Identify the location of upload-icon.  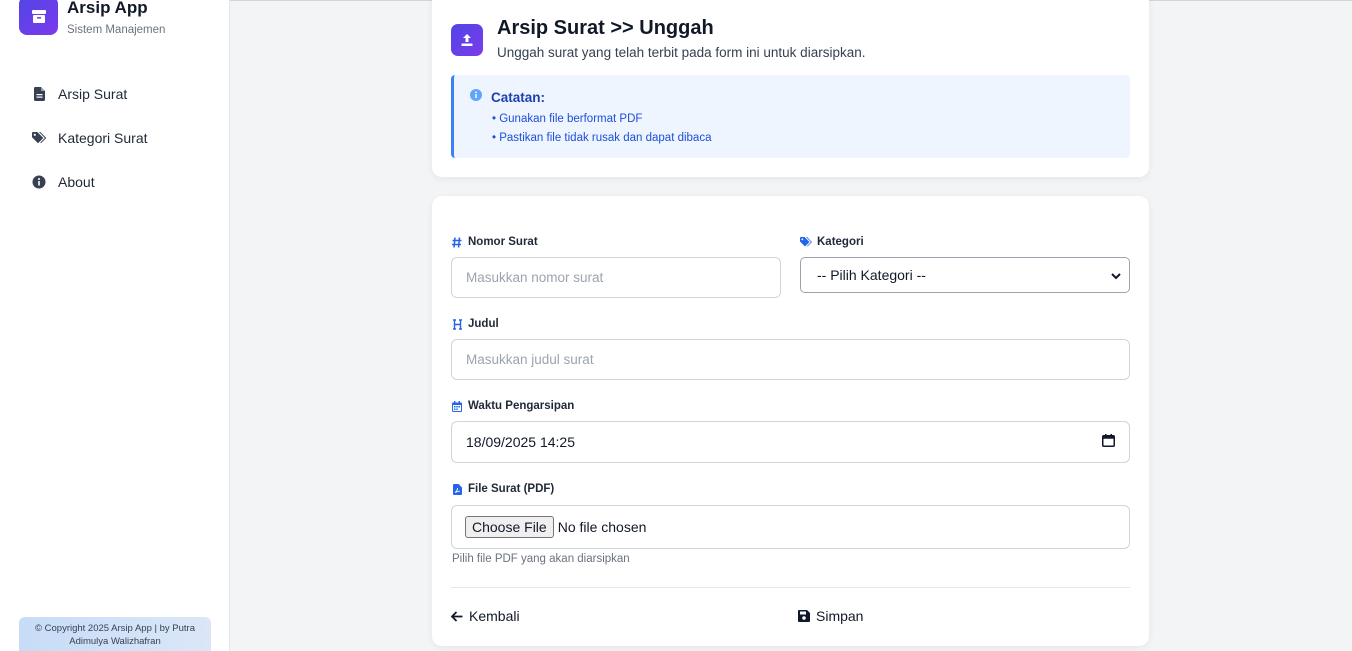
(467, 40).